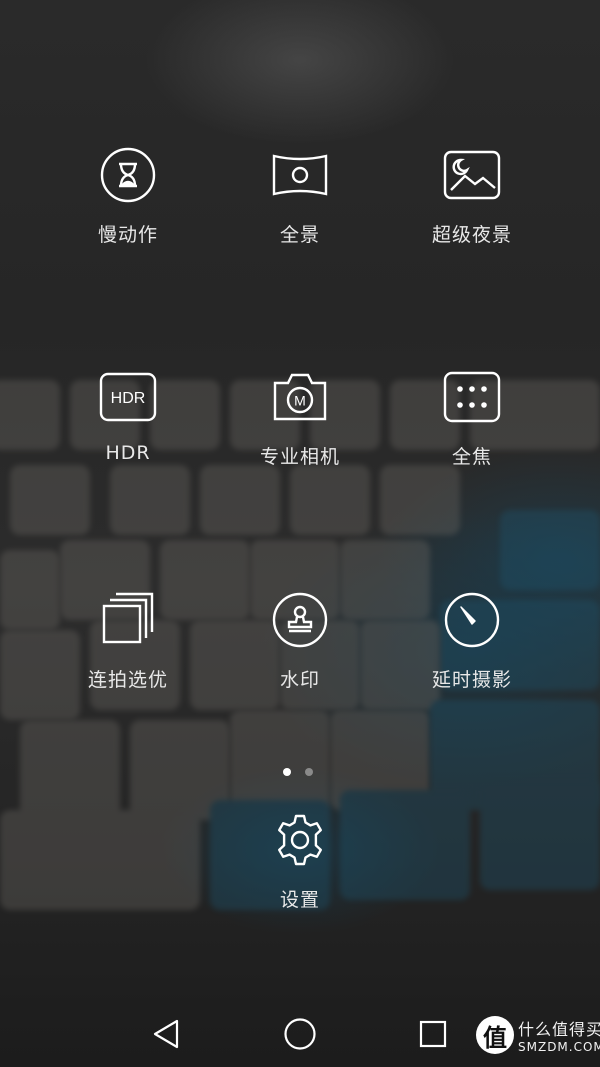  I want to click on mode-label: 全景, so click(299, 235).